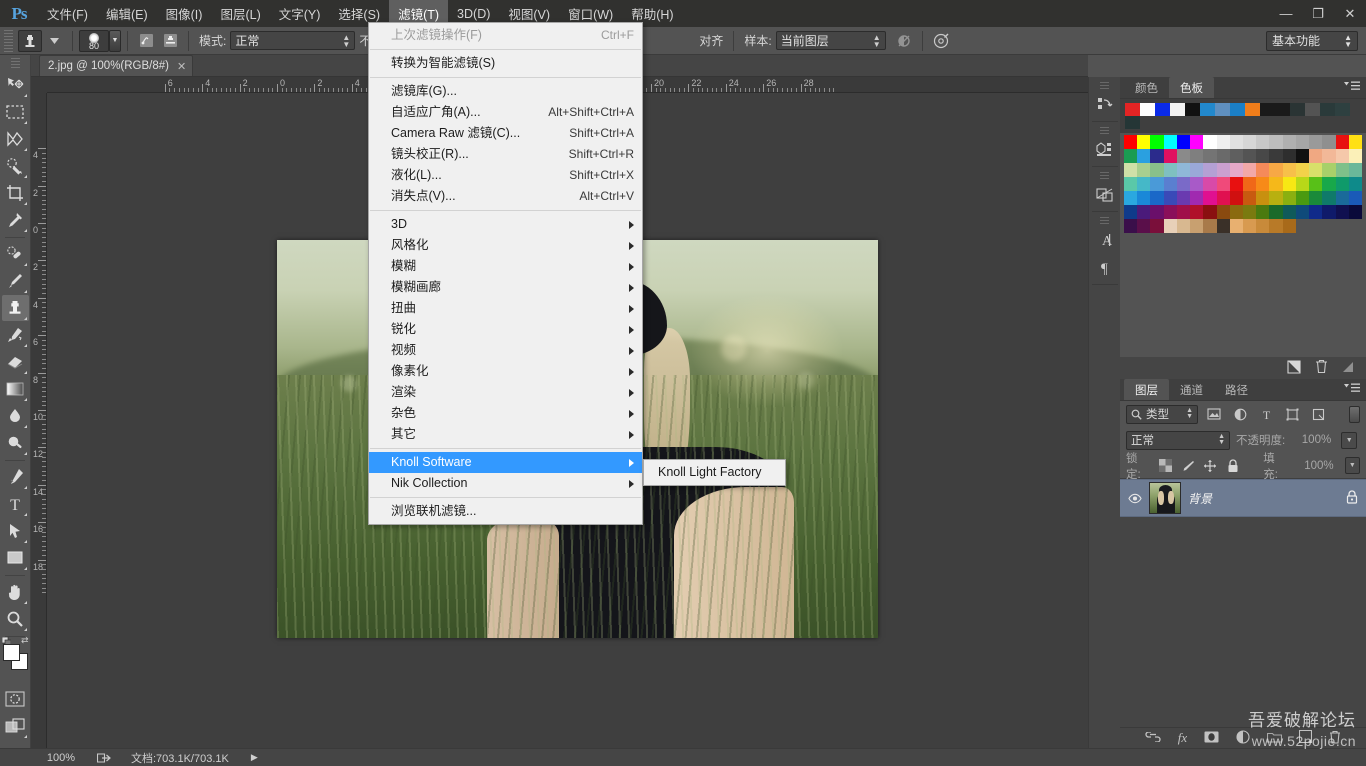  What do you see at coordinates (39, 420) in the screenshot?
I see `vertical-ruler: 4 2 0 2 4 6 8 10 12 14 16 18` at bounding box center [39, 420].